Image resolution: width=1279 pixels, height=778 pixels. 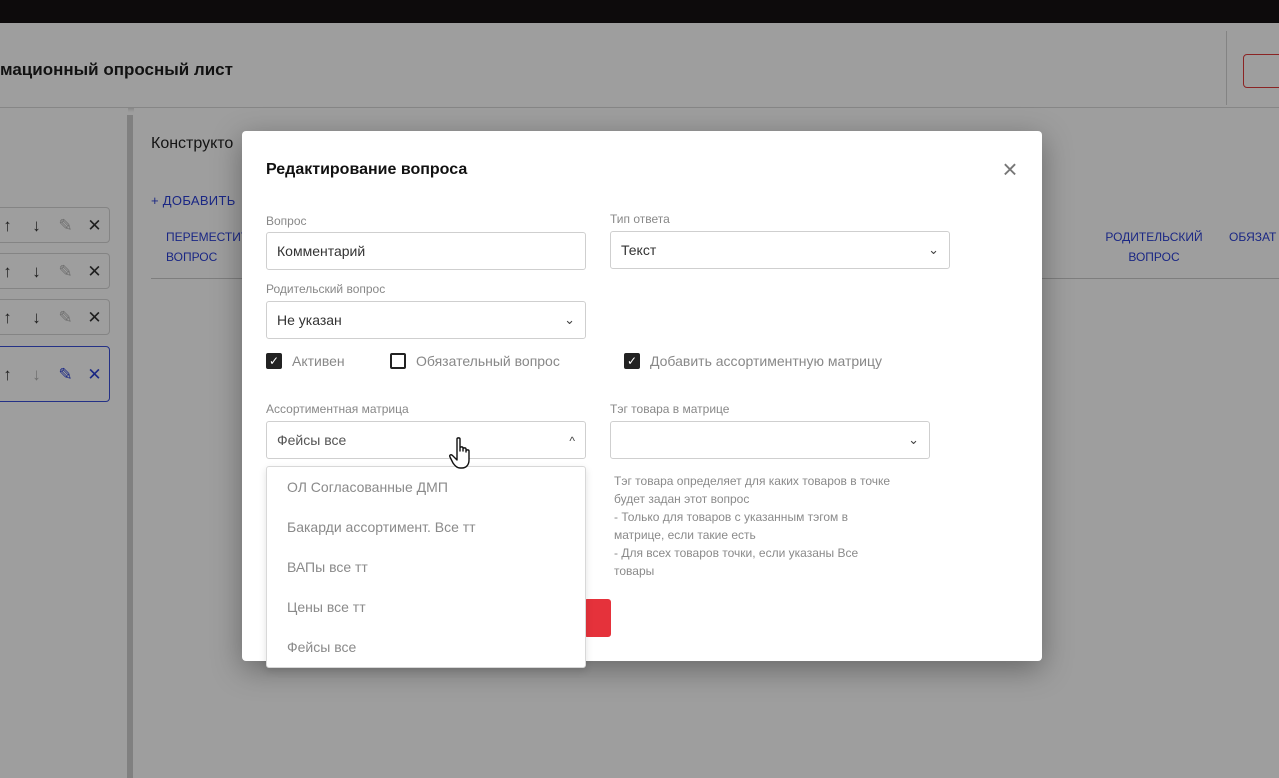 What do you see at coordinates (309, 320) in the screenshot?
I see `parent-question-value: Не указан` at bounding box center [309, 320].